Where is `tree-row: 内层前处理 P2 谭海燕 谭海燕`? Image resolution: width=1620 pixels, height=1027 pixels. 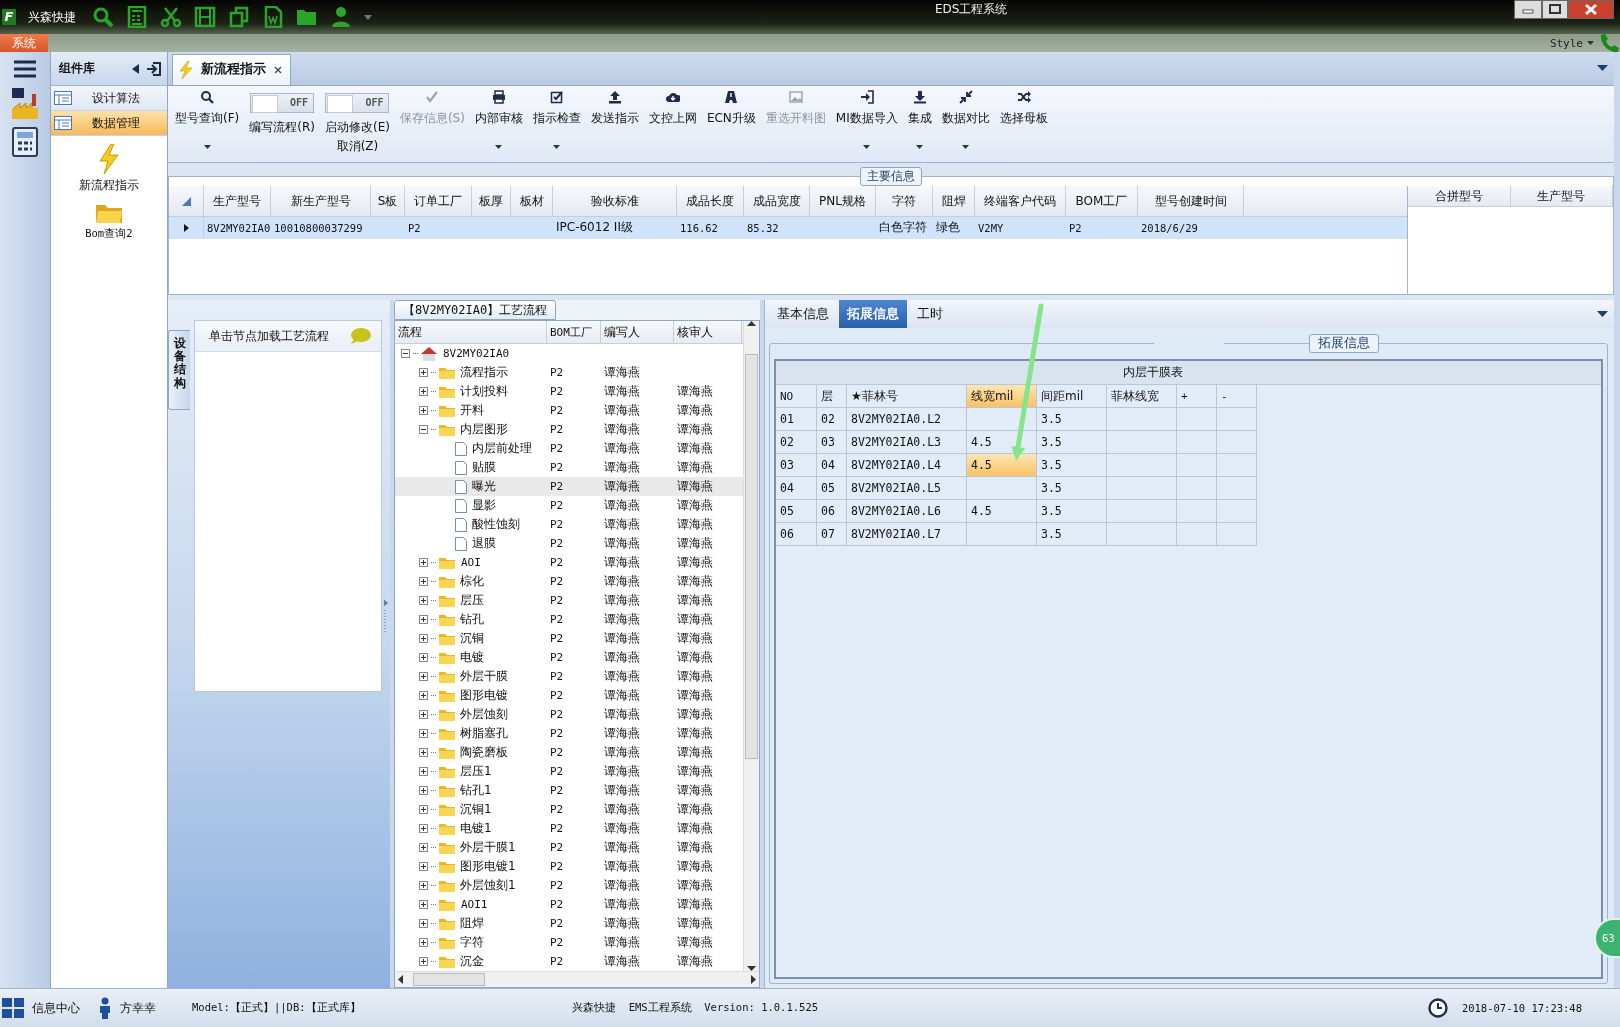 tree-row: 内层前处理 P2 谭海燕 谭海燕 is located at coordinates (569, 448).